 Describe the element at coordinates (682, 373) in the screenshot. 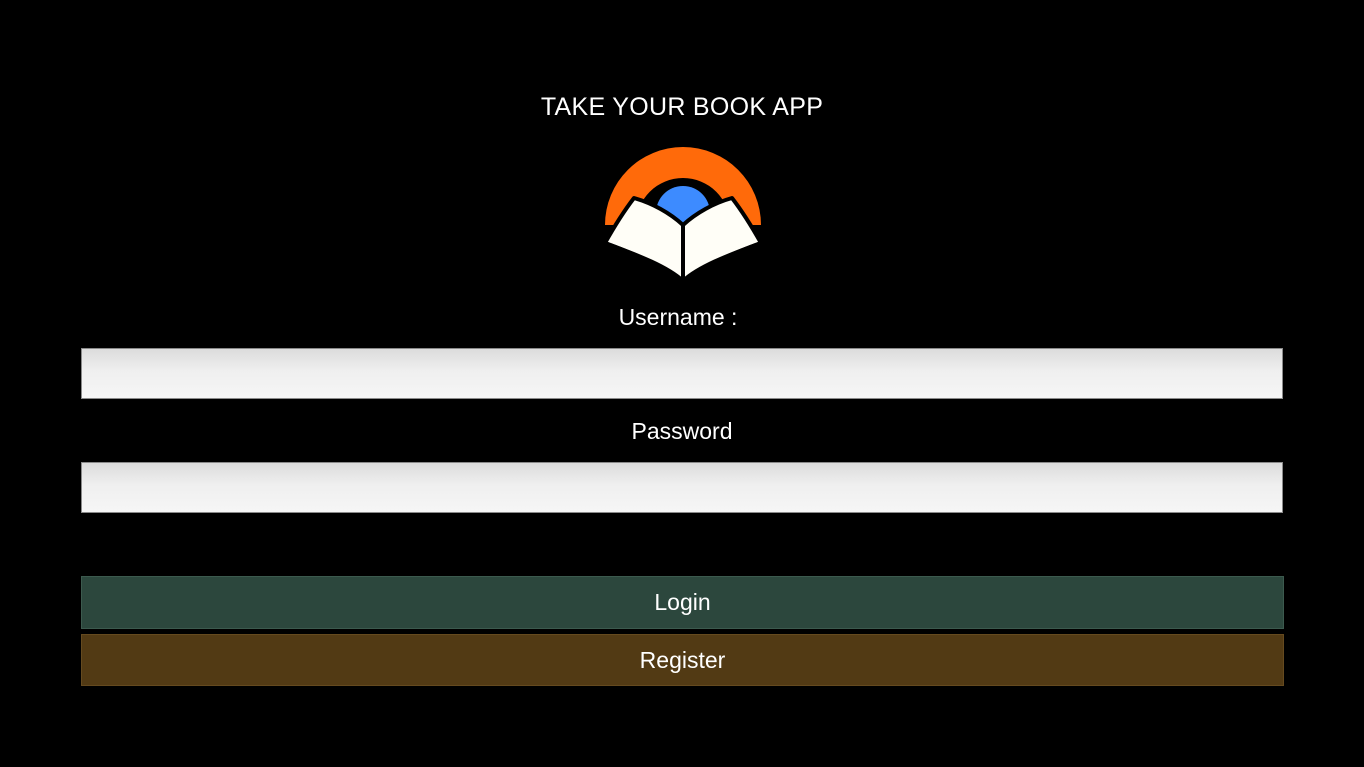

I see `username-input` at that location.